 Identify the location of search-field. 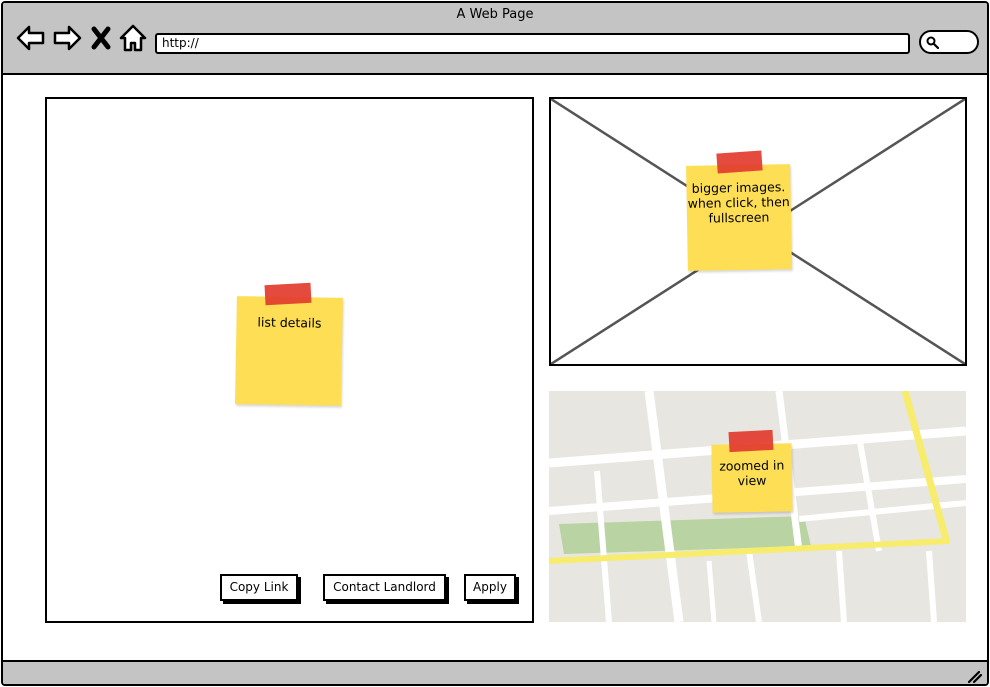
(949, 42).